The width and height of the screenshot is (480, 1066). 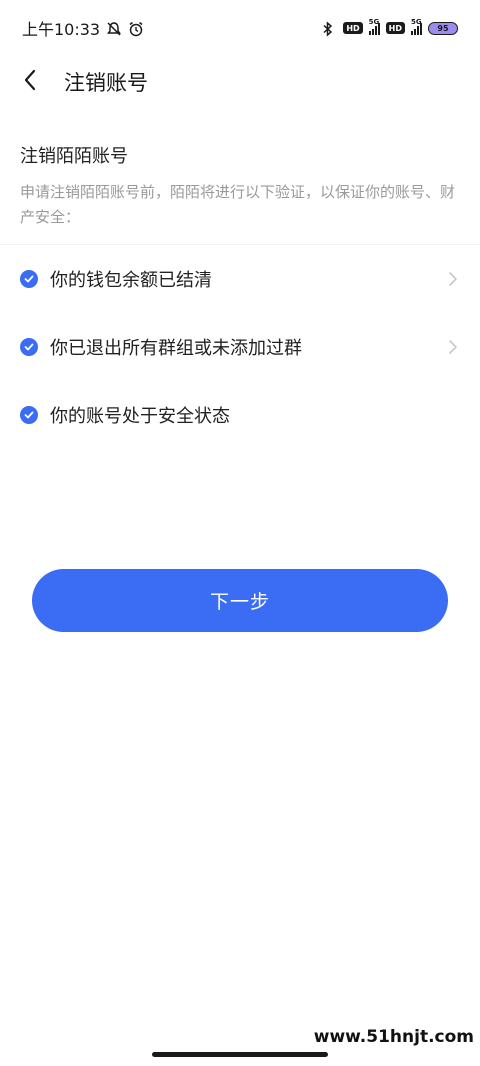 I want to click on check-label: 你的账号处于安全状态, so click(x=140, y=416).